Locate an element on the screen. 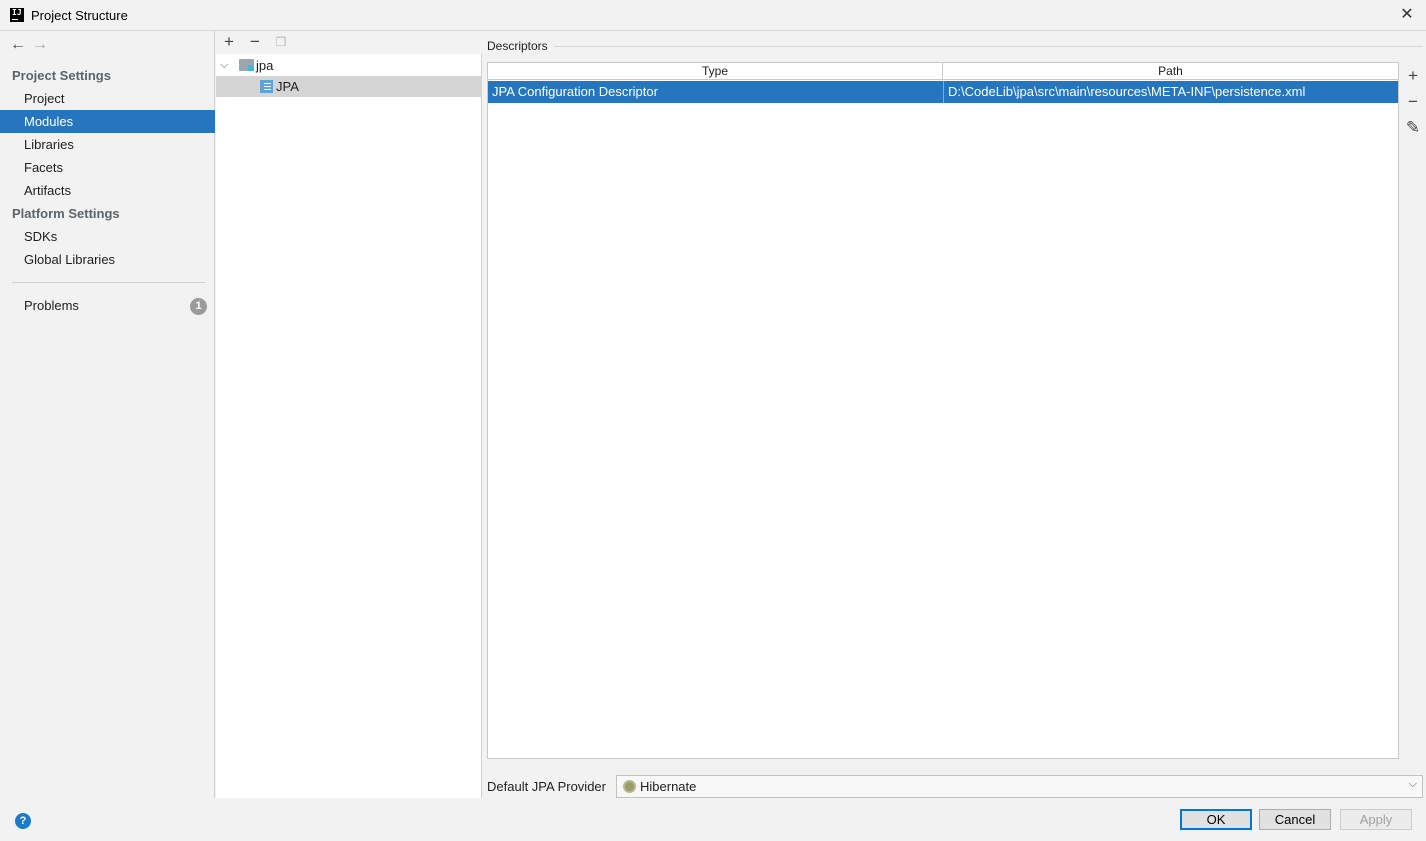 Image resolution: width=1426 pixels, height=841 pixels. provider-label: Default JPA Provider is located at coordinates (546, 786).